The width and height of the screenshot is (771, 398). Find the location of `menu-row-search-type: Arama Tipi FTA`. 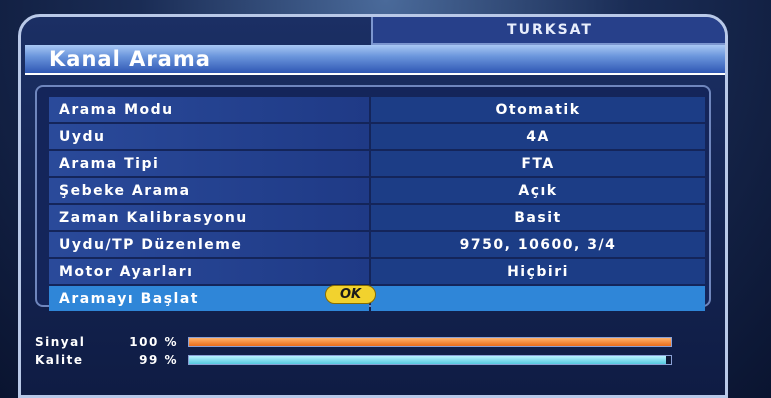

menu-row-search-type: Arama Tipi FTA is located at coordinates (377, 163).